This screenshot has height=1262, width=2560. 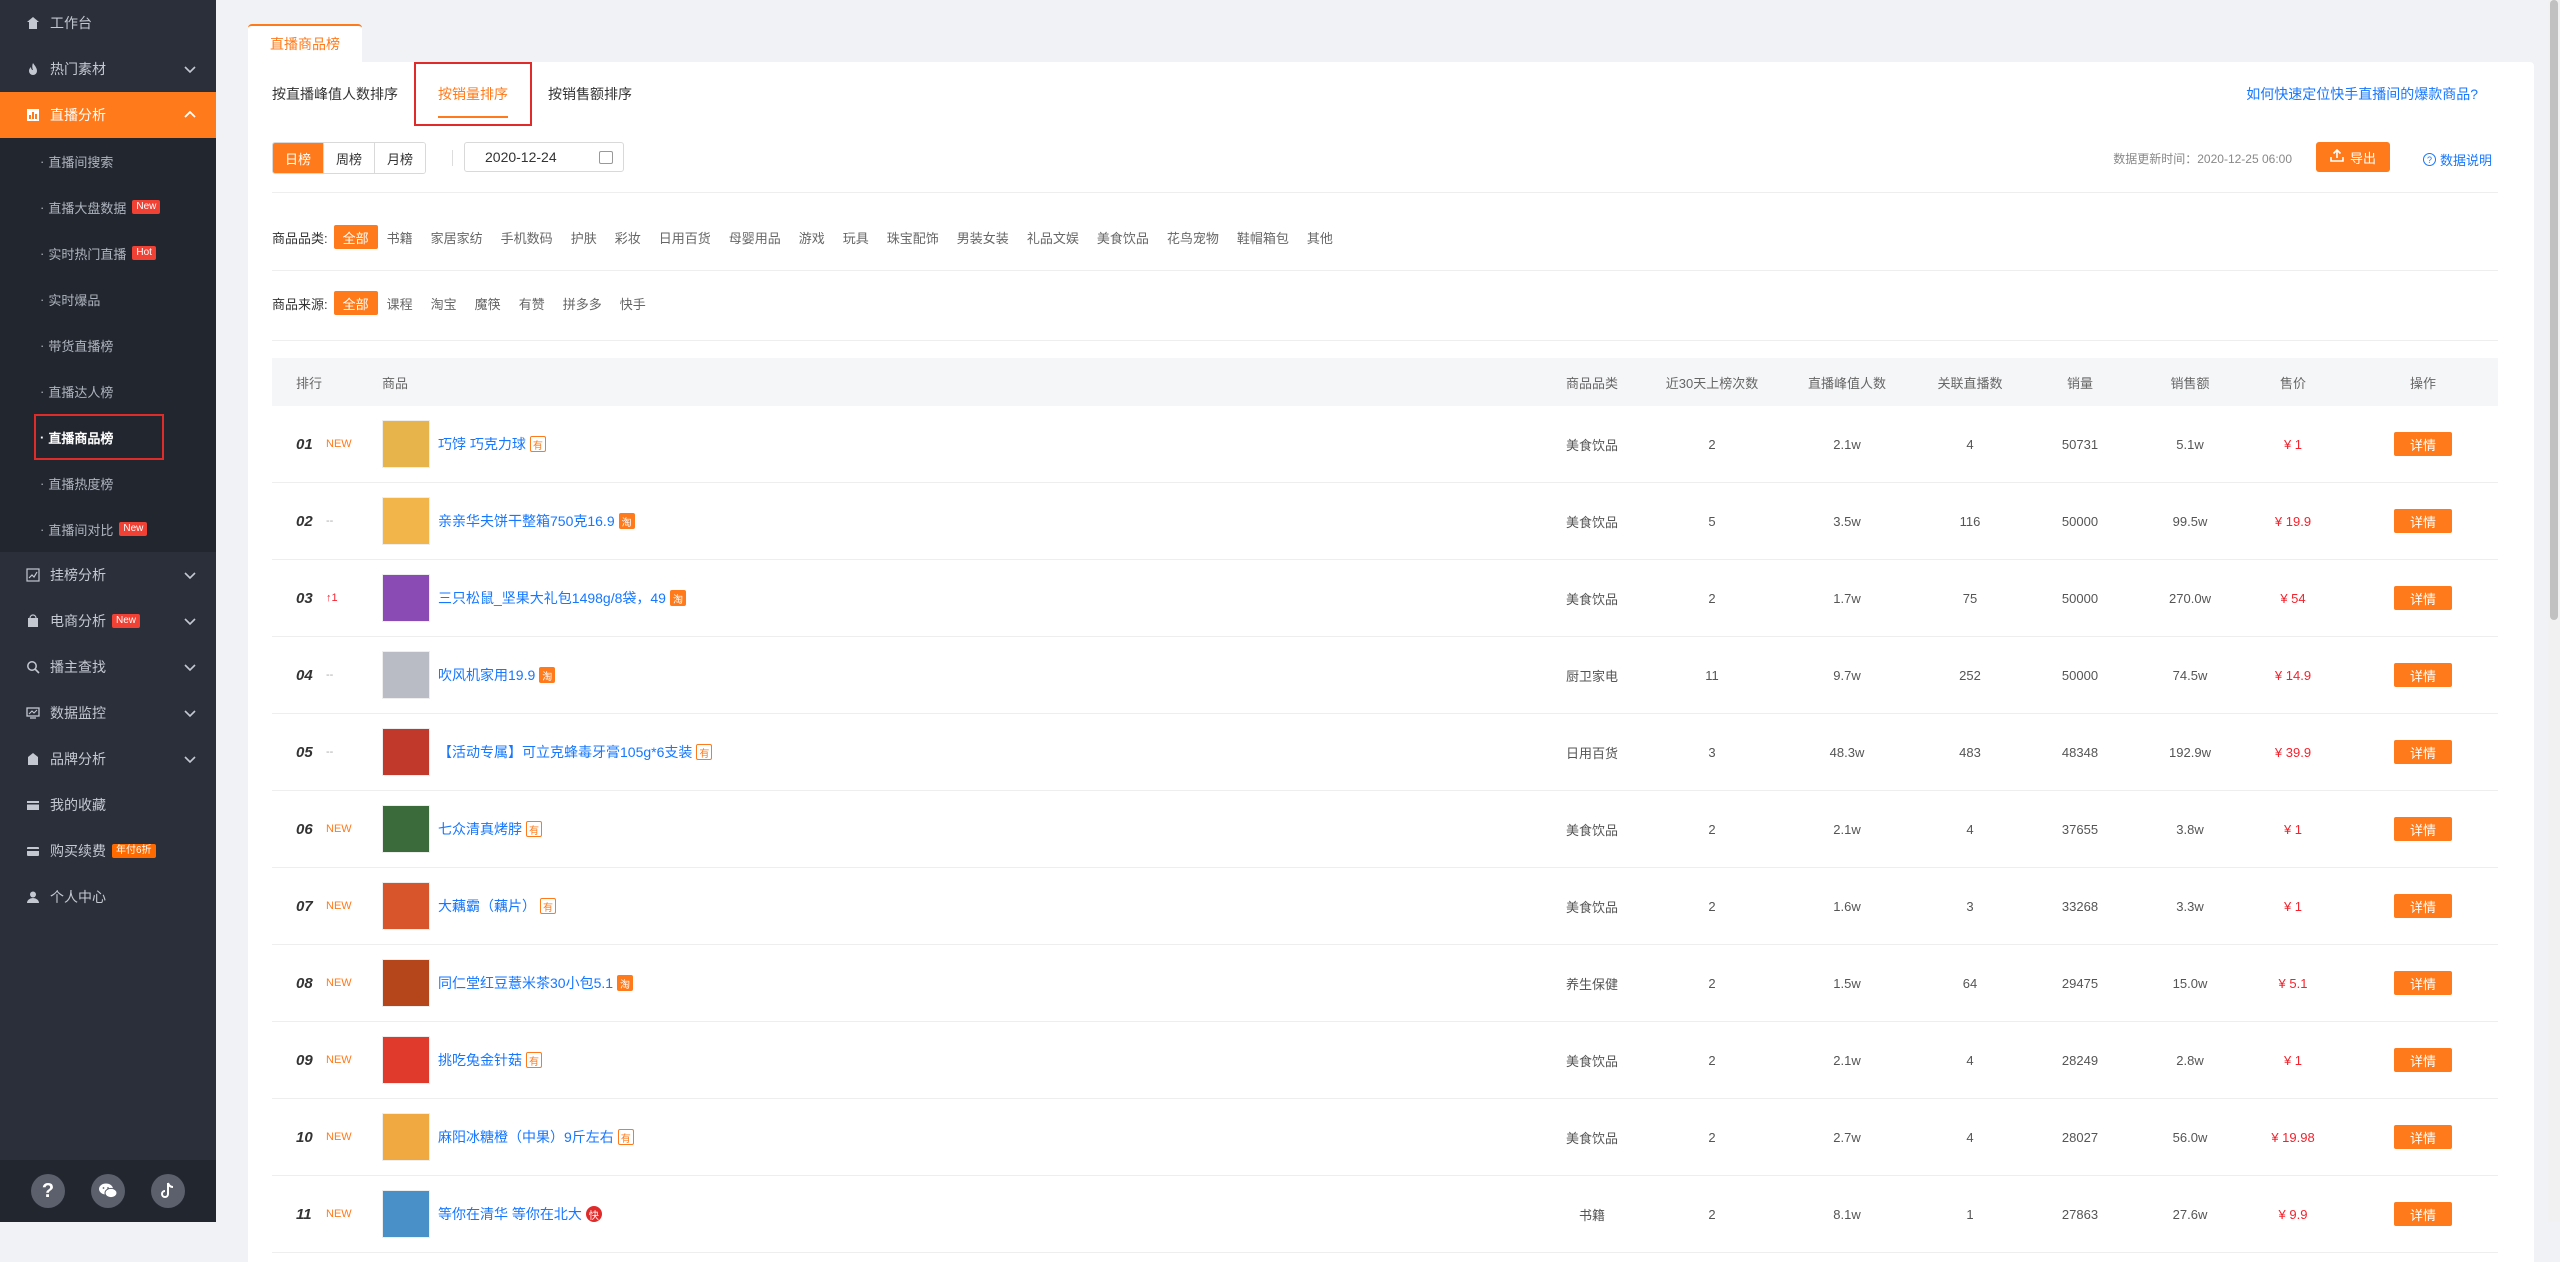 I want to click on period-day: 日榜, so click(x=299, y=158).